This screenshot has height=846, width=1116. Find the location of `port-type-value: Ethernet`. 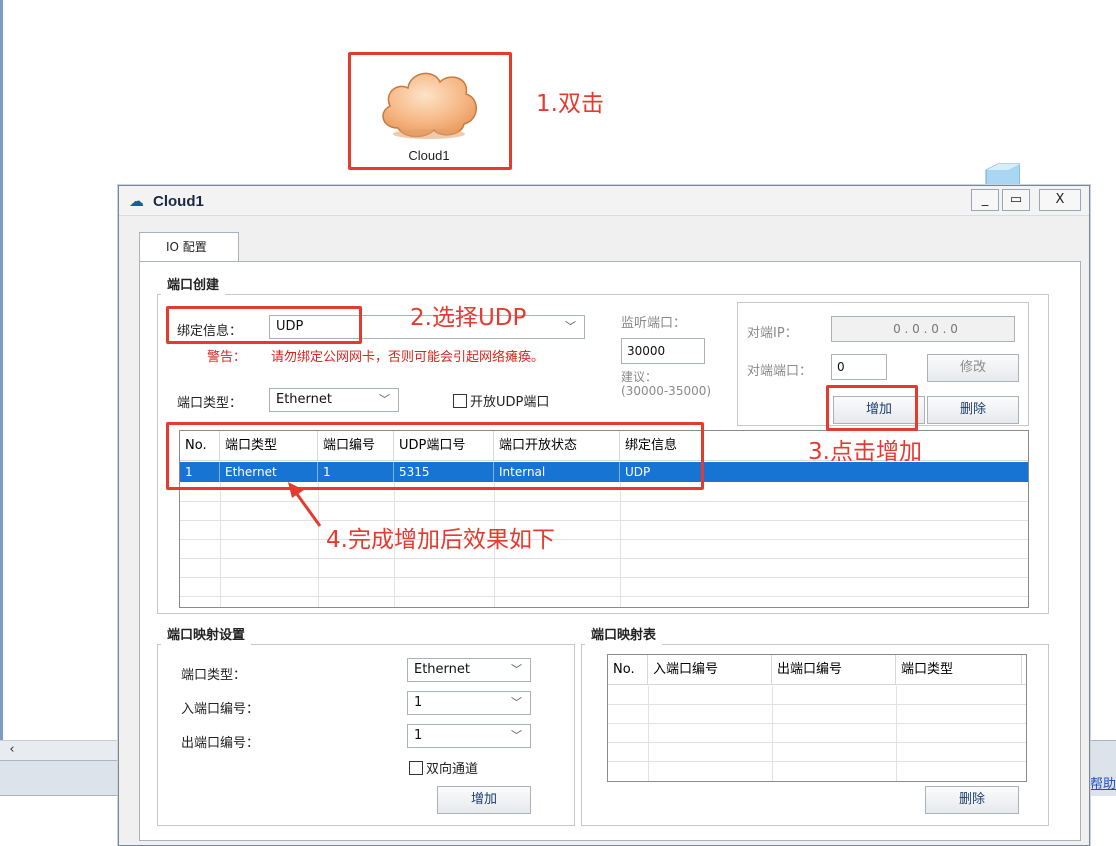

port-type-value: Ethernet is located at coordinates (304, 399).